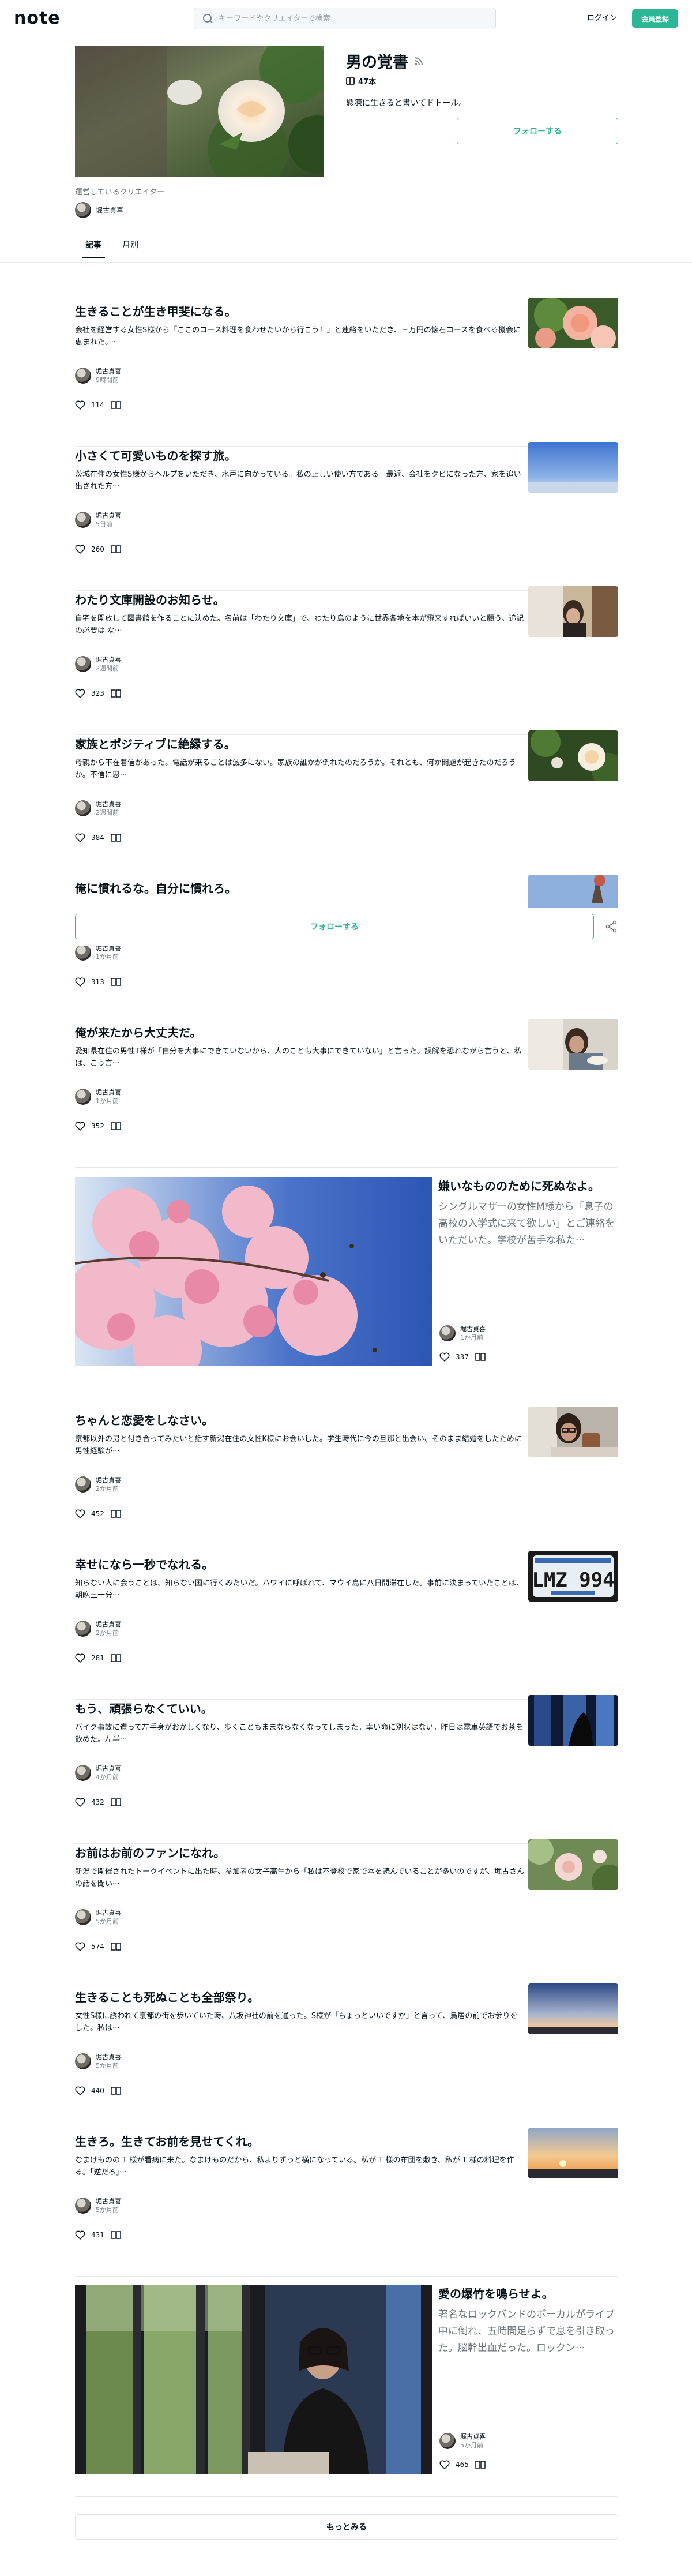 The height and width of the screenshot is (2576, 692). I want to click on share-icon, so click(611, 926).